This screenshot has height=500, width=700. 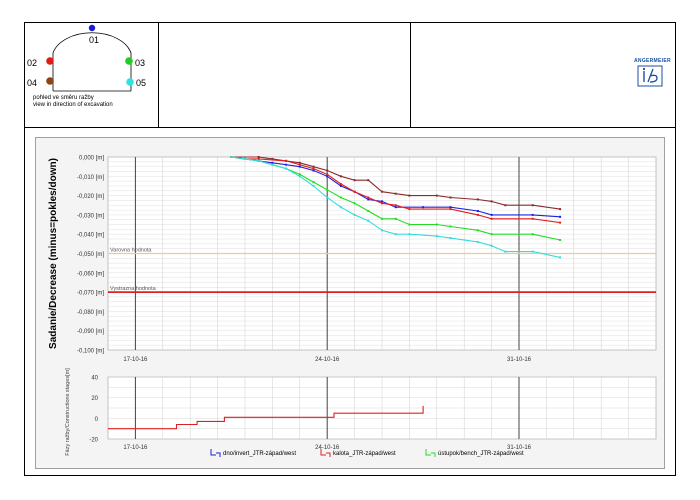 I want to click on top-x-tick-label: 24-10-16, so click(x=327, y=360).